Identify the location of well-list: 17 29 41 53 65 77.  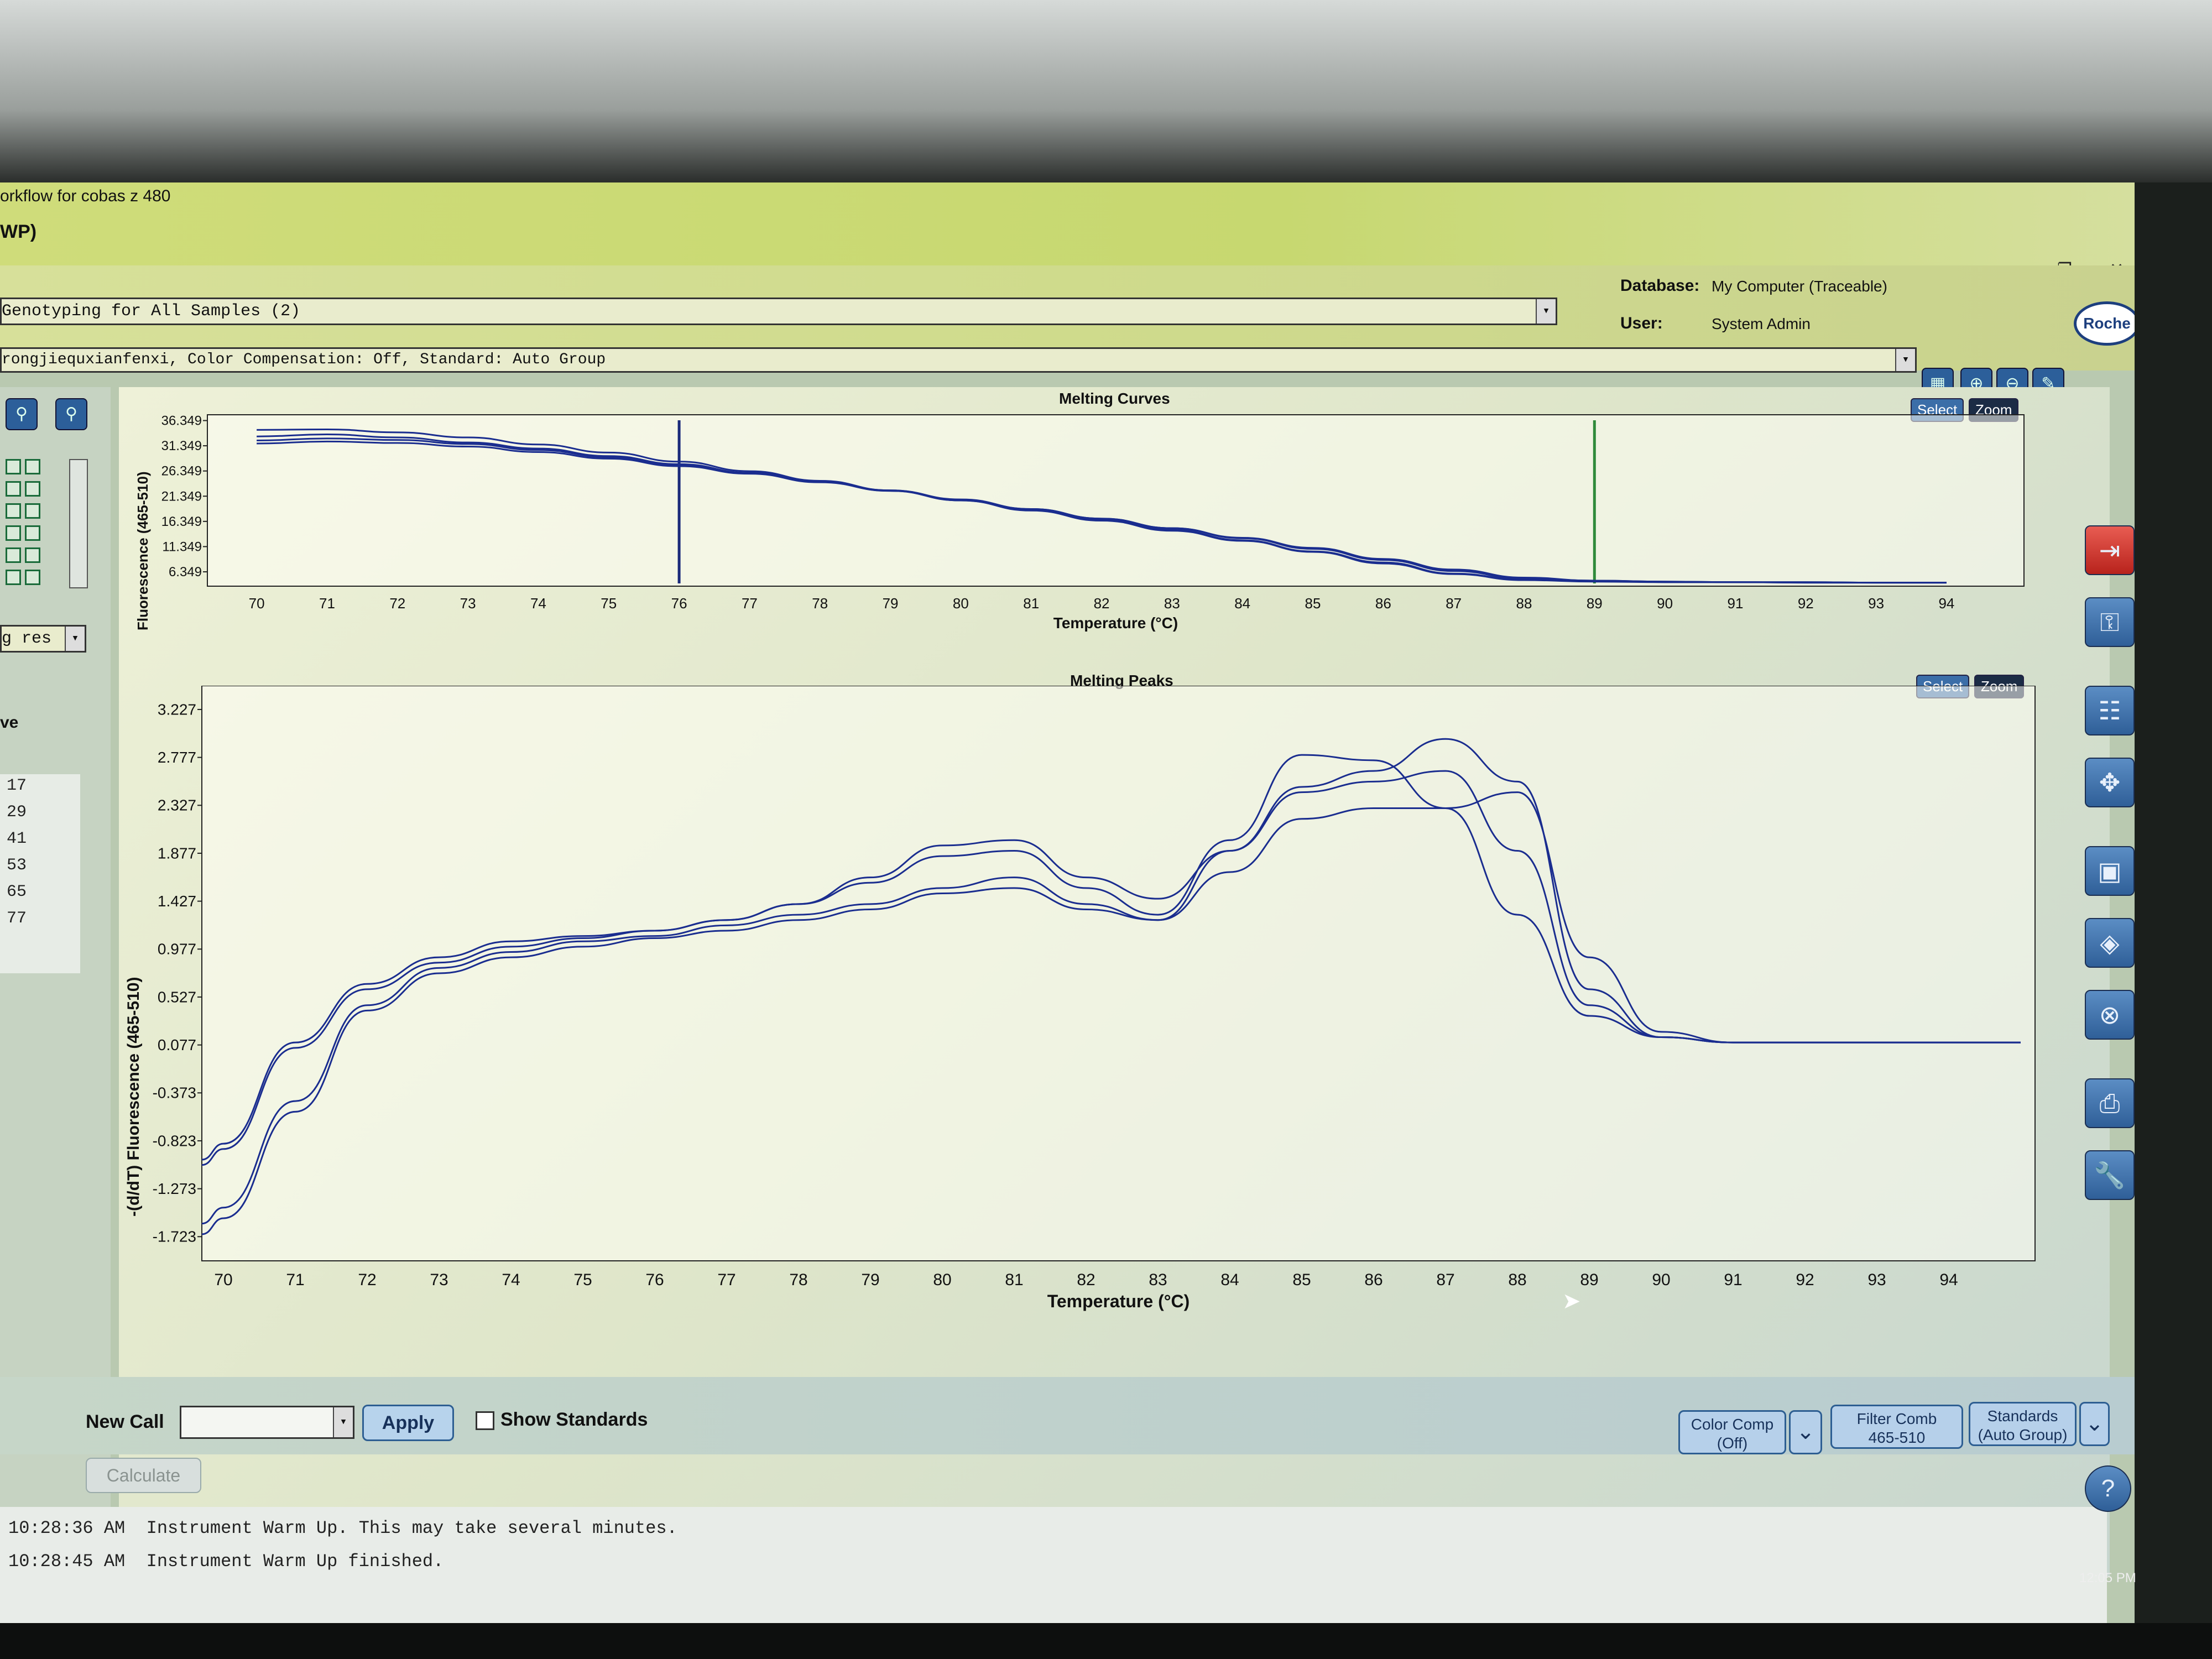
(40, 874).